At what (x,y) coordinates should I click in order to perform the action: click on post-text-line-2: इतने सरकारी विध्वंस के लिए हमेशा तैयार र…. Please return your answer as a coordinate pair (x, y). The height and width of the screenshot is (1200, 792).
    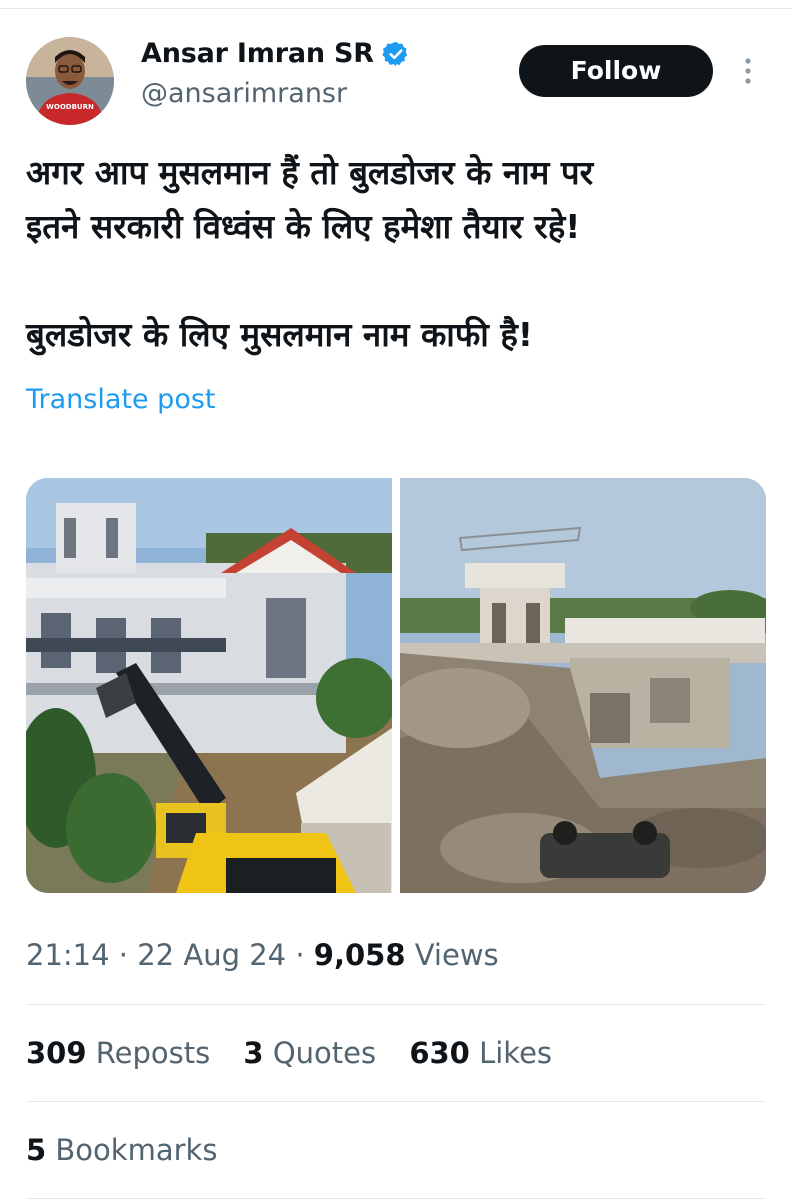
    Looking at the image, I should click on (303, 226).